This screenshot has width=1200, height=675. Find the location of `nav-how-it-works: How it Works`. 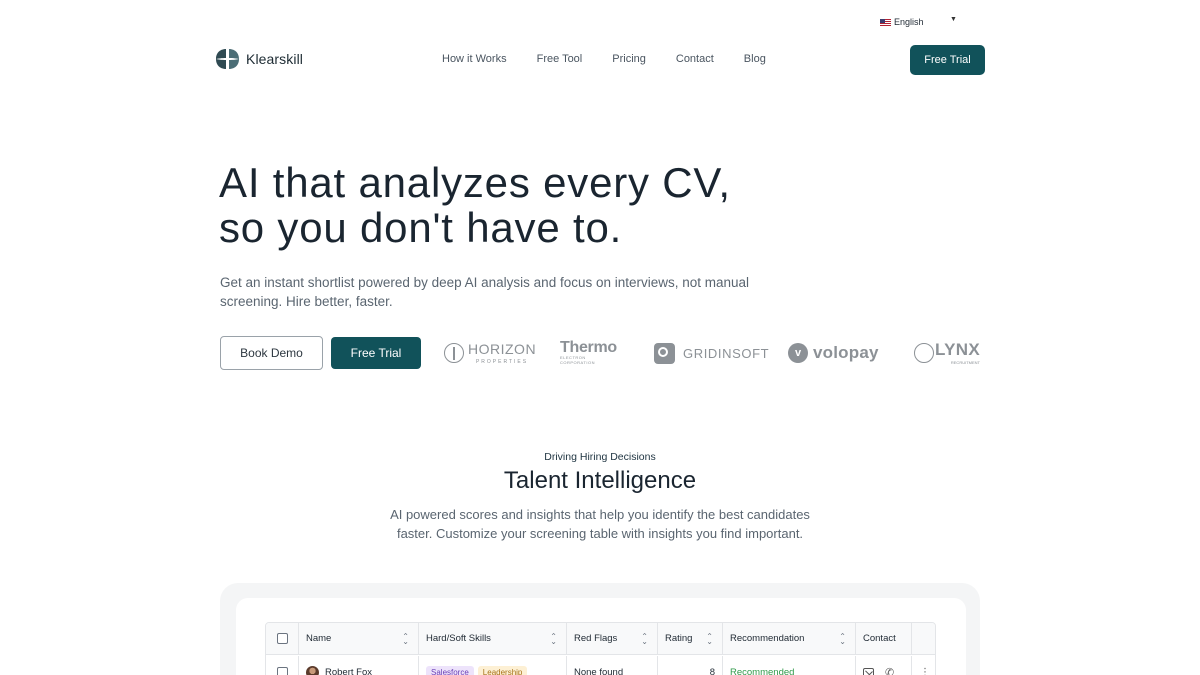

nav-how-it-works: How it Works is located at coordinates (474, 59).